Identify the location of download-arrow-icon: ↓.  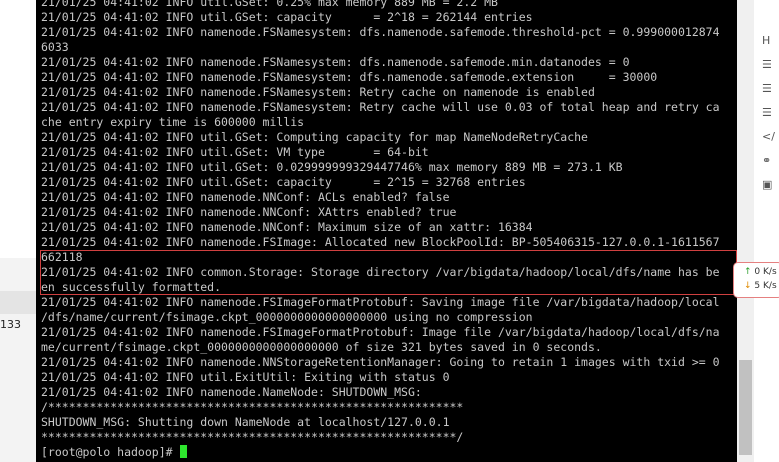
(748, 286).